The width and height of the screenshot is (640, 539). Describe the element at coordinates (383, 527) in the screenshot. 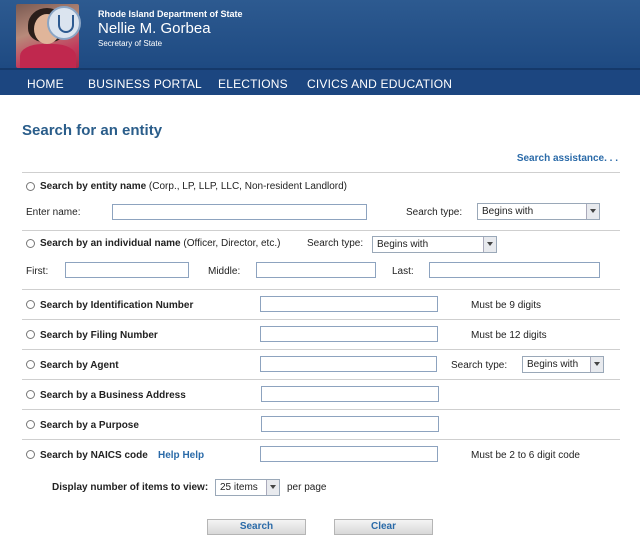

I see `clear-button: Clear` at that location.